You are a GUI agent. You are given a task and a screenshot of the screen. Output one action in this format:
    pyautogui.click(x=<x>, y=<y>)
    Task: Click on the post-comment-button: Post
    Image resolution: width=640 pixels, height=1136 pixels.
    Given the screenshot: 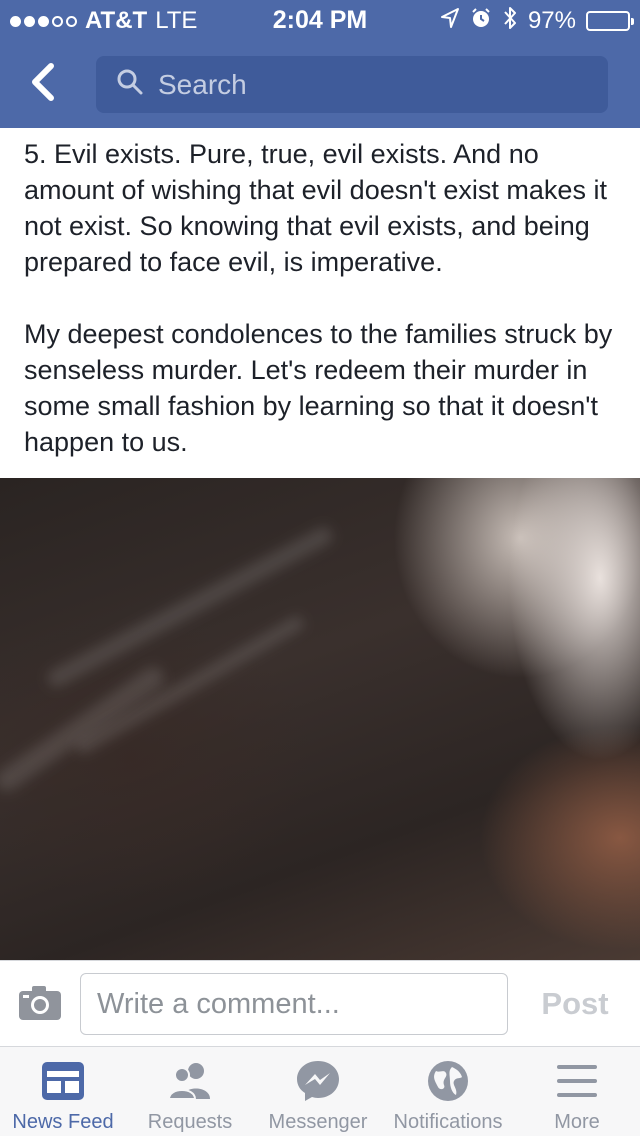 What is the action you would take?
    pyautogui.click(x=575, y=1004)
    